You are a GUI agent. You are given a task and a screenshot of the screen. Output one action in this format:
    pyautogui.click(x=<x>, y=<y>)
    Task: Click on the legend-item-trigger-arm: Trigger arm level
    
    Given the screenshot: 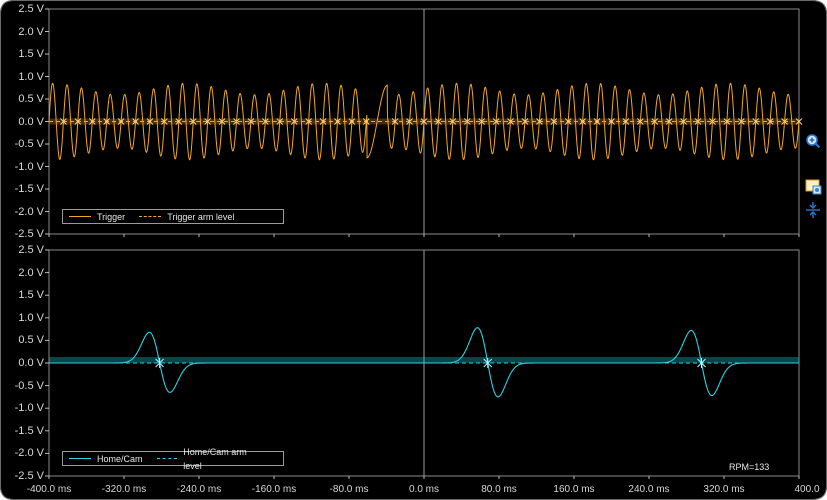 What is the action you would take?
    pyautogui.click(x=186, y=217)
    